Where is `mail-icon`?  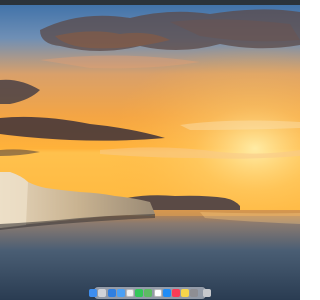
mail-icon is located at coordinates (120, 293).